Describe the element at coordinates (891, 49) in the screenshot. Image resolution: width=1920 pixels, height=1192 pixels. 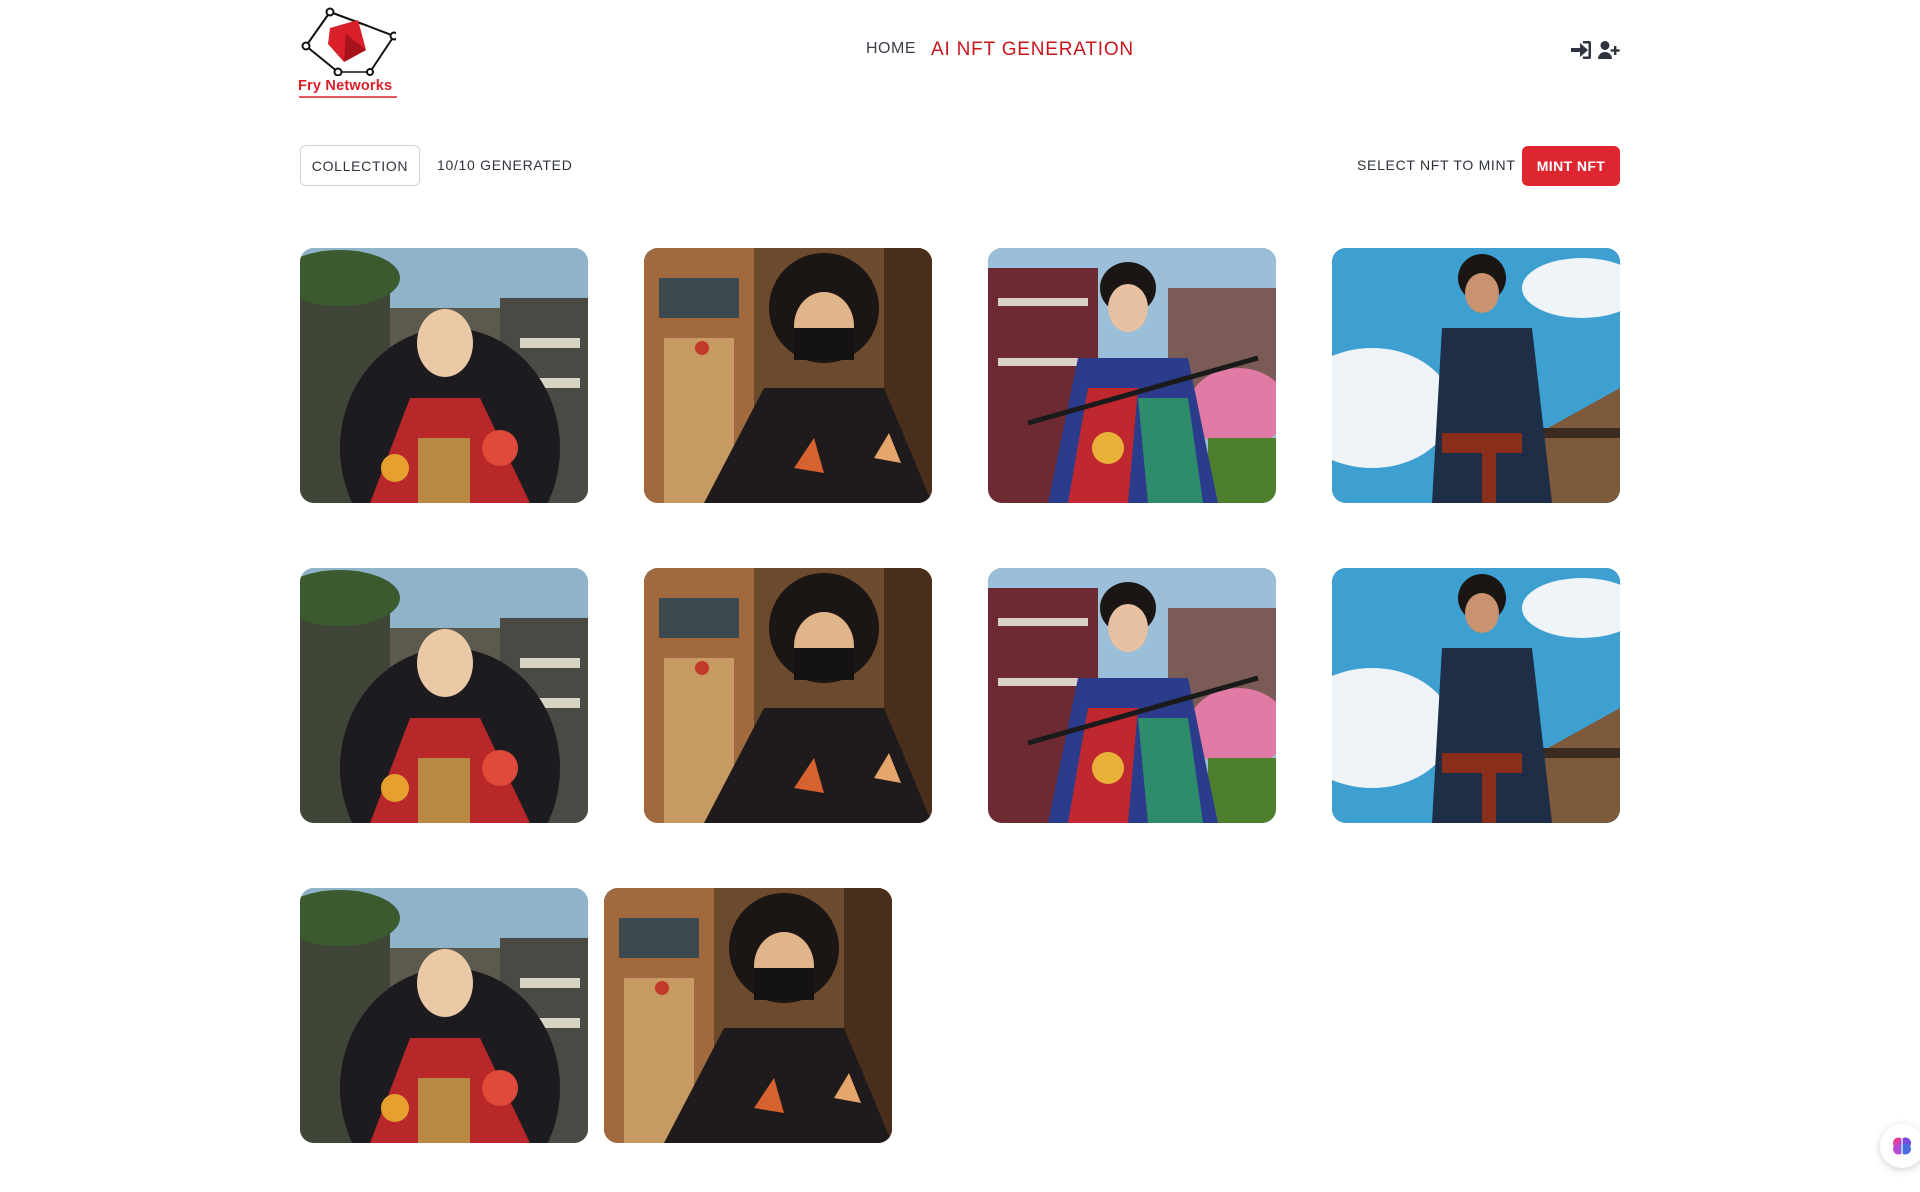
I see `nav-home: HOME` at that location.